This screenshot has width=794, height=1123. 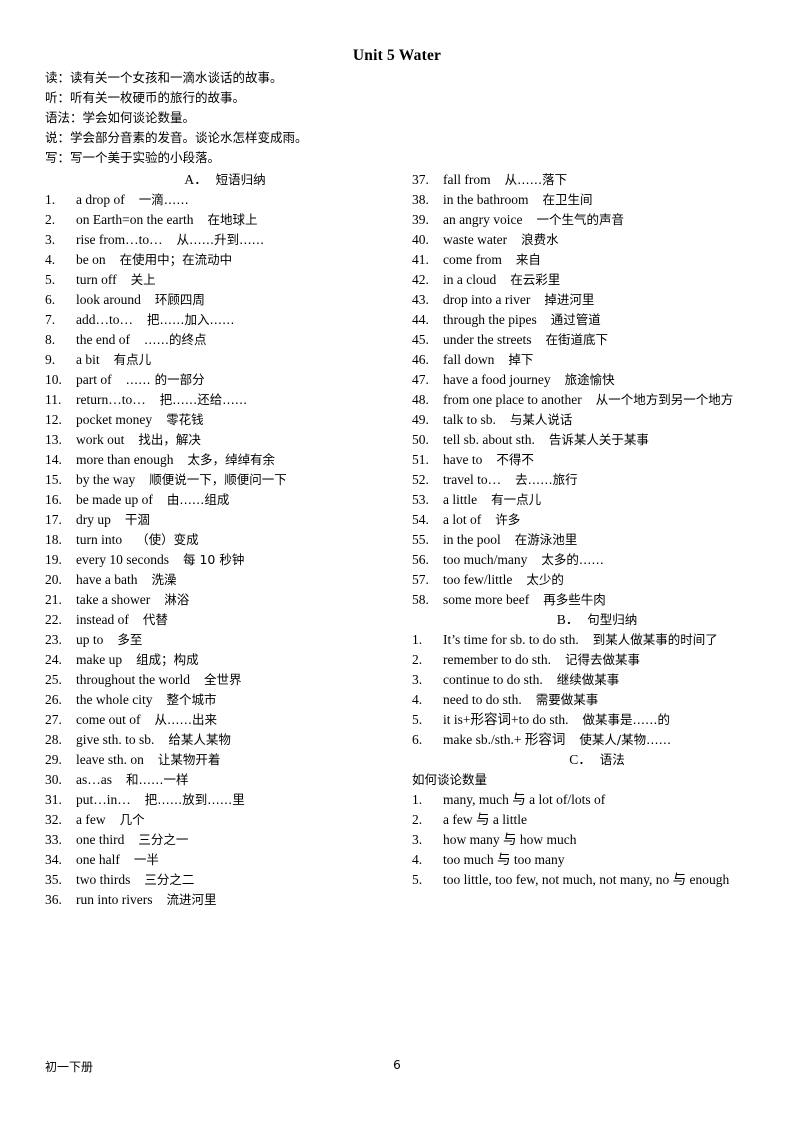 I want to click on item-english: by the way, so click(x=106, y=479).